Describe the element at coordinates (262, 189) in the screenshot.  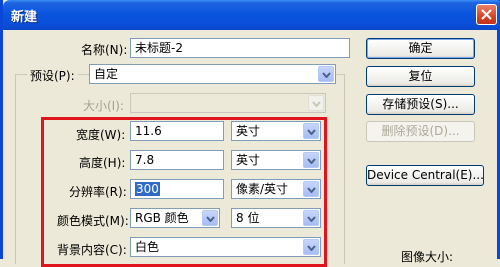
I see `resolution-unit-value: 像素/英寸` at that location.